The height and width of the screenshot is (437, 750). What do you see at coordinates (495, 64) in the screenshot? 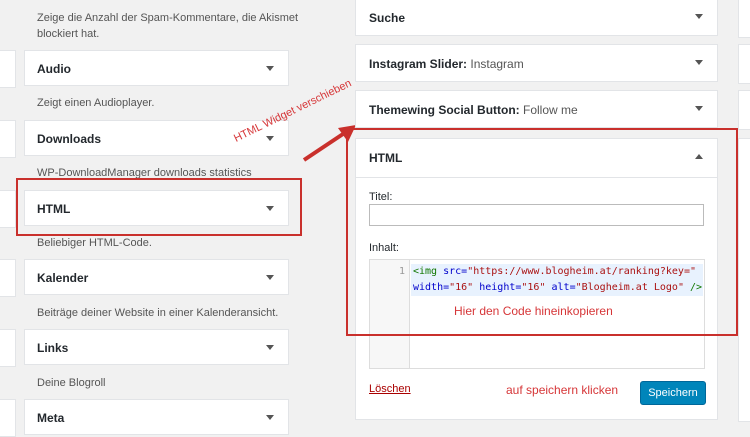
I see `widget-subtitle: Instagram` at bounding box center [495, 64].